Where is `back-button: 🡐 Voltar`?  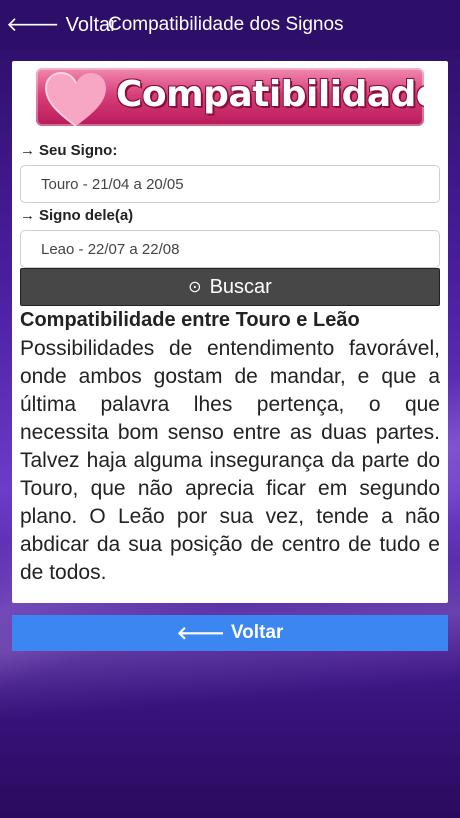 back-button: 🡐 Voltar is located at coordinates (58, 25).